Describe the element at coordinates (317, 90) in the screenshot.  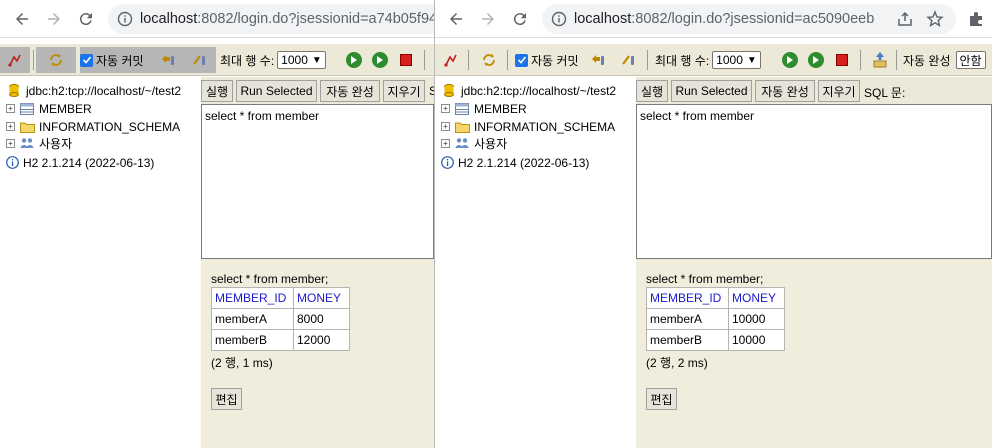
I see `sql-button-bar: 실행 Run Selected 자동 완성 지우기 S` at that location.